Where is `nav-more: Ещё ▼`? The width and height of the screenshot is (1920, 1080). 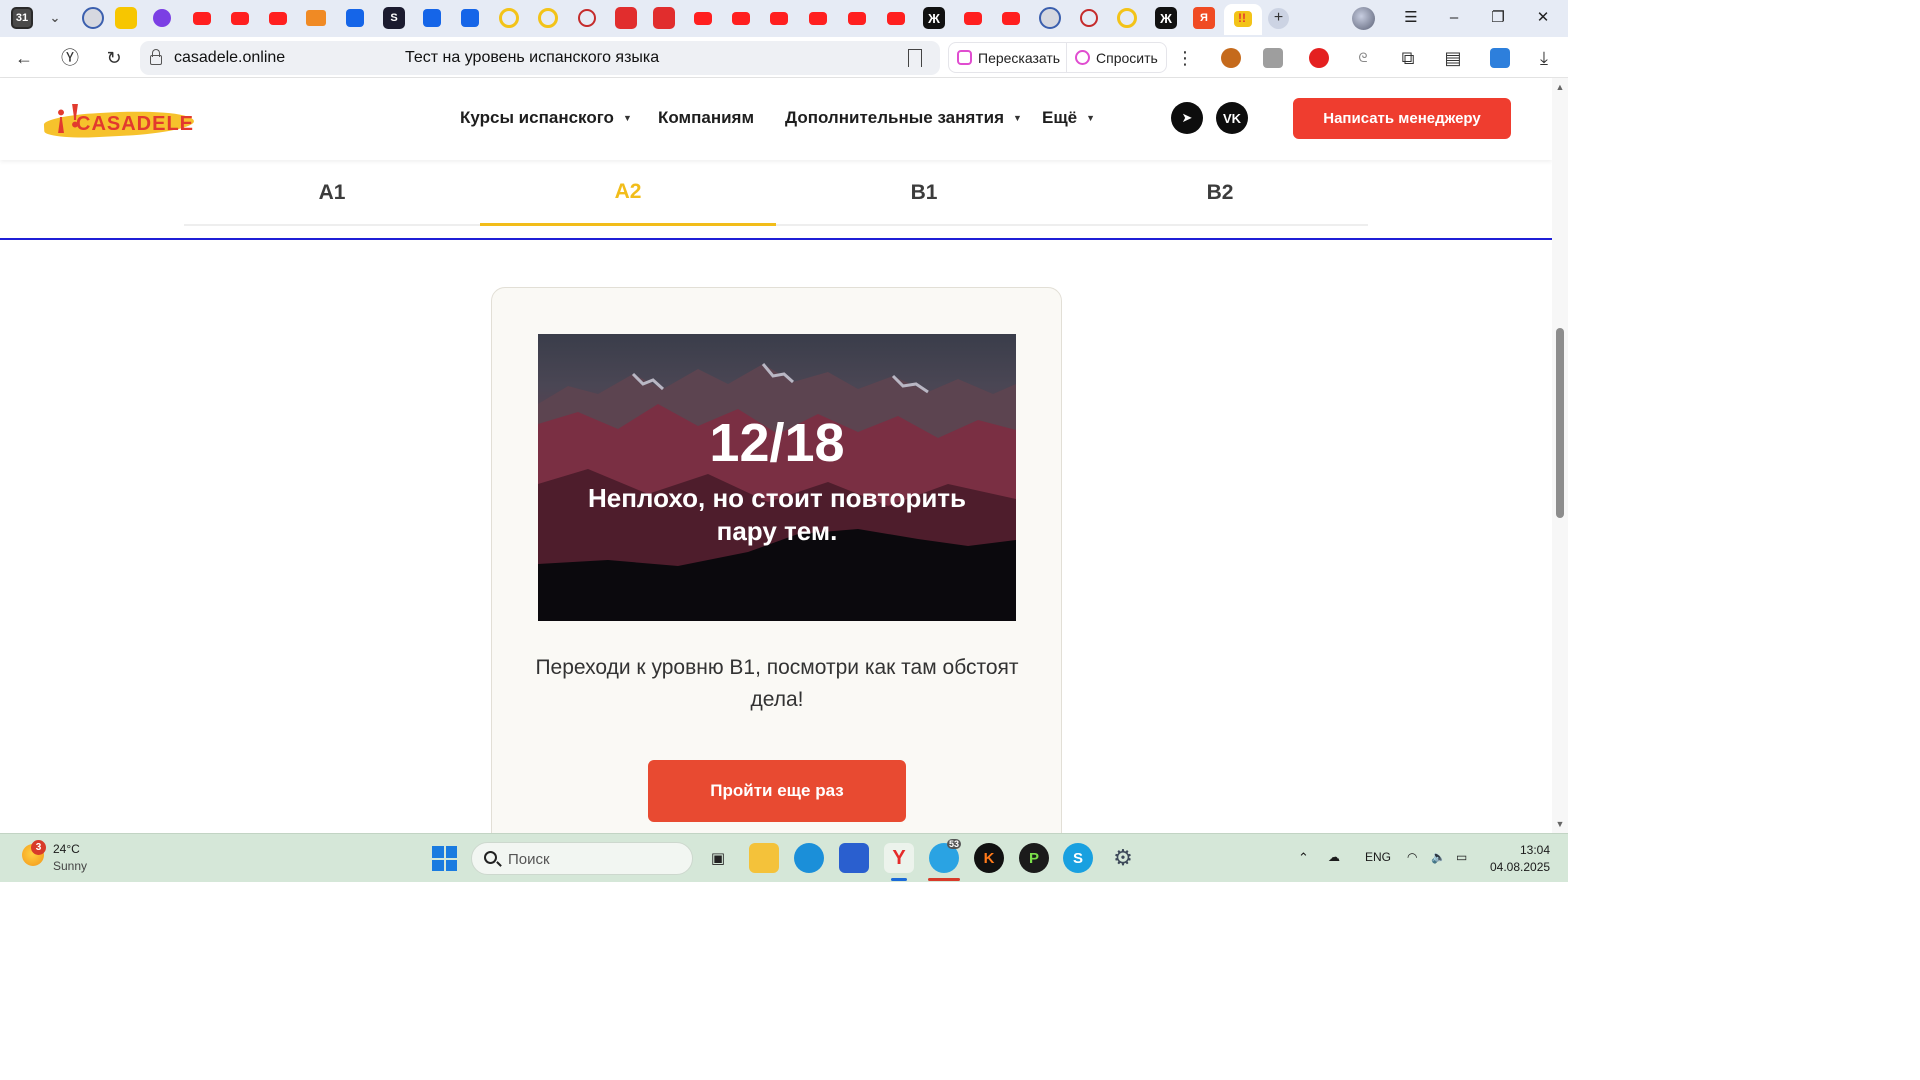 nav-more: Ещё ▼ is located at coordinates (1068, 118).